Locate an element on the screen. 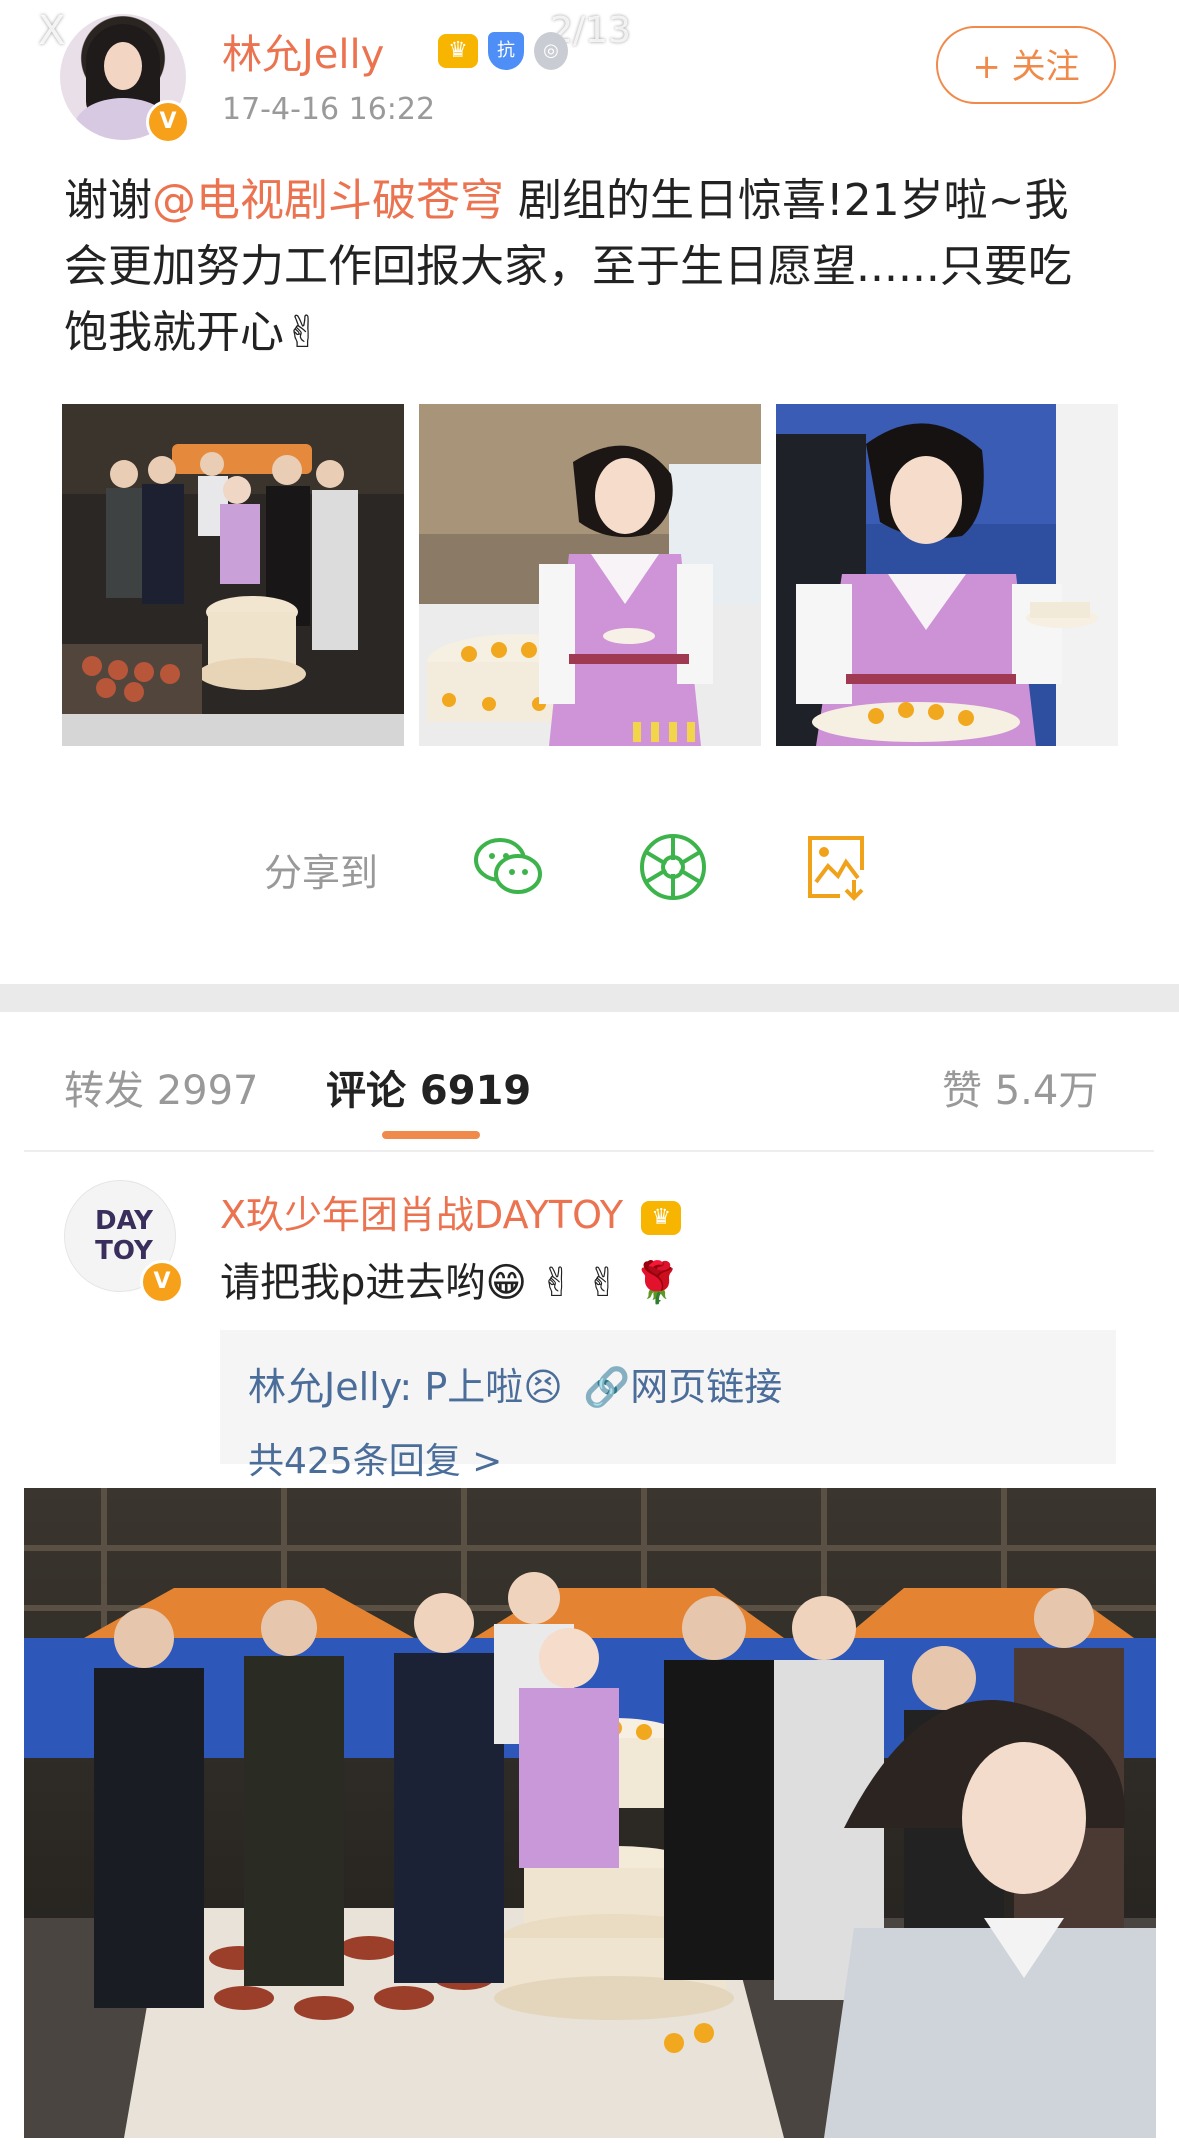  reply-author: 林允Jelly: is located at coordinates (330, 1387).